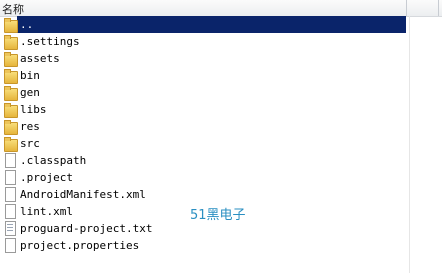  I want to click on list-item-androidmanifest: AndroidManifest.xml, so click(205, 194).